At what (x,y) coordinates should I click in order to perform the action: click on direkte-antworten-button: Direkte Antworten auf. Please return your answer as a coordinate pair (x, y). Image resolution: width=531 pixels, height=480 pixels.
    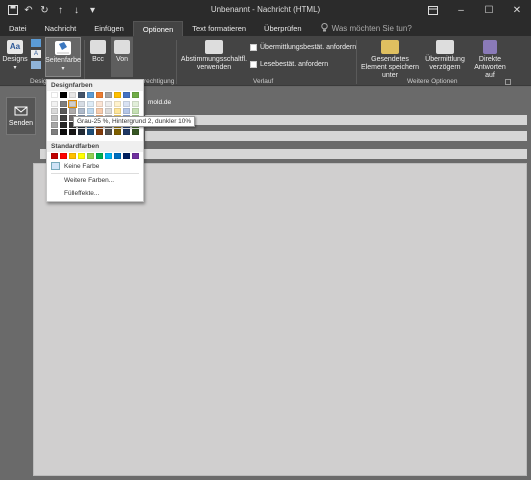
    Looking at the image, I should click on (490, 60).